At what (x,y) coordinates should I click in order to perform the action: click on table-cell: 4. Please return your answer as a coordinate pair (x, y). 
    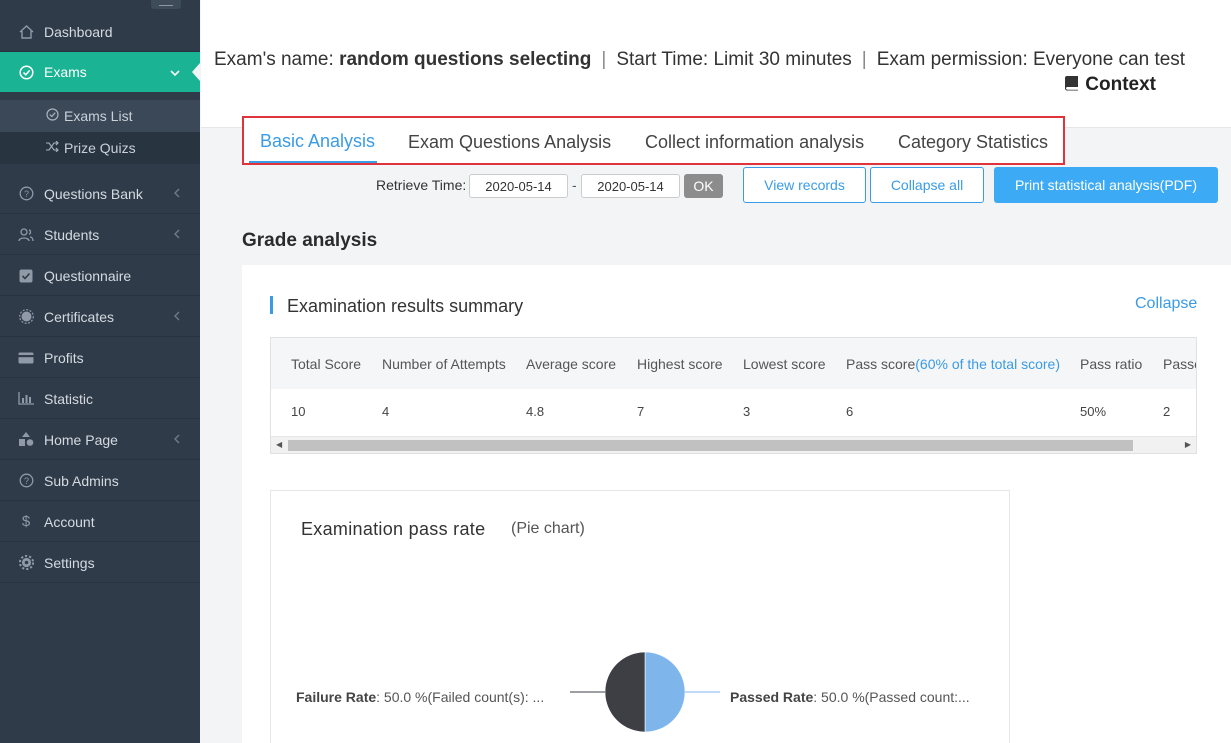
    Looking at the image, I should click on (386, 411).